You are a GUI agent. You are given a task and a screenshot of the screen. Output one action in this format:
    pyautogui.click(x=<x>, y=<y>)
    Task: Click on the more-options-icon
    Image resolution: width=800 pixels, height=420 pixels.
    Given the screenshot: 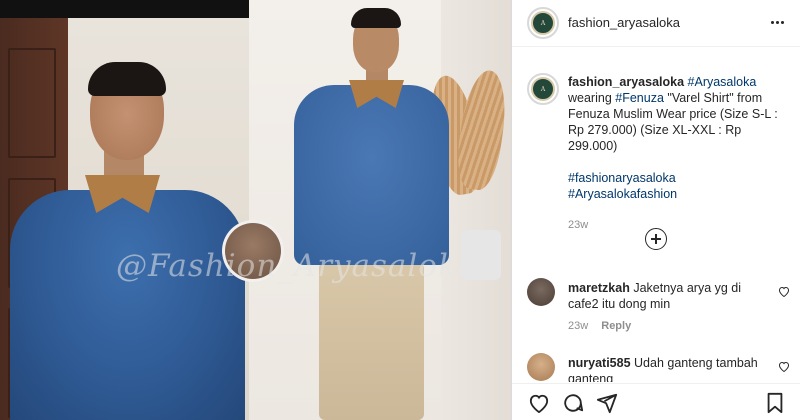 What is the action you would take?
    pyautogui.click(x=777, y=22)
    